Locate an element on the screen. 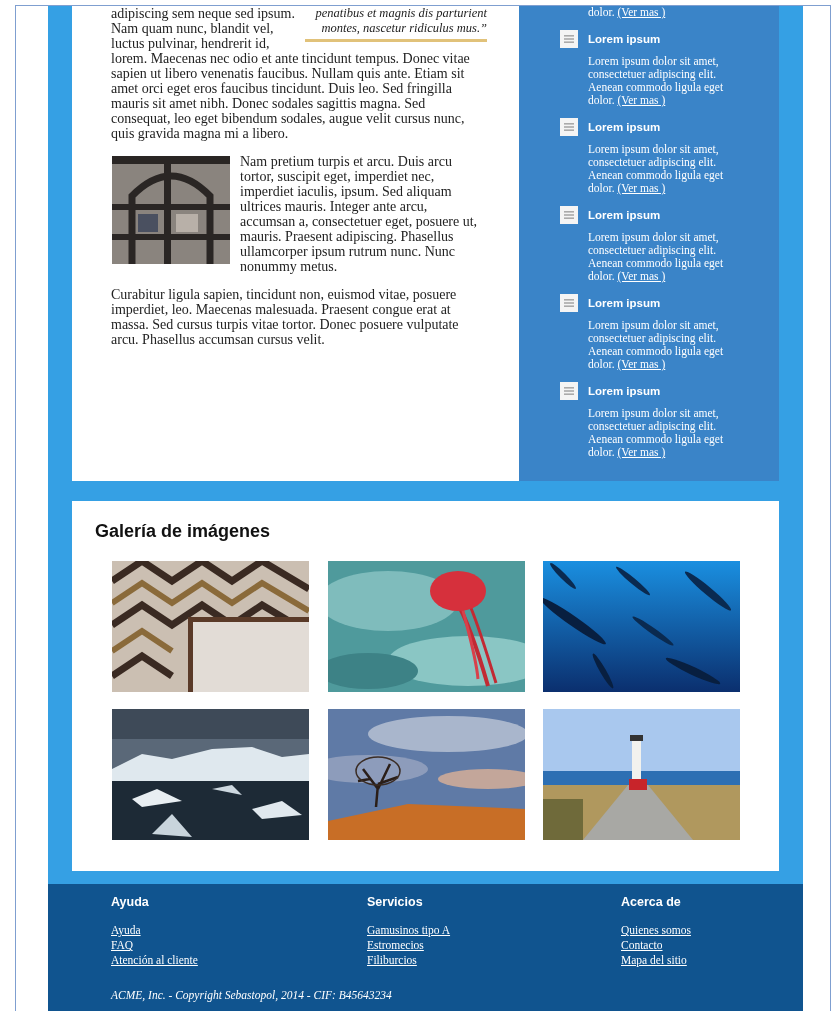  item-text: dolor. (Ver mas ) is located at coordinates (627, 12).